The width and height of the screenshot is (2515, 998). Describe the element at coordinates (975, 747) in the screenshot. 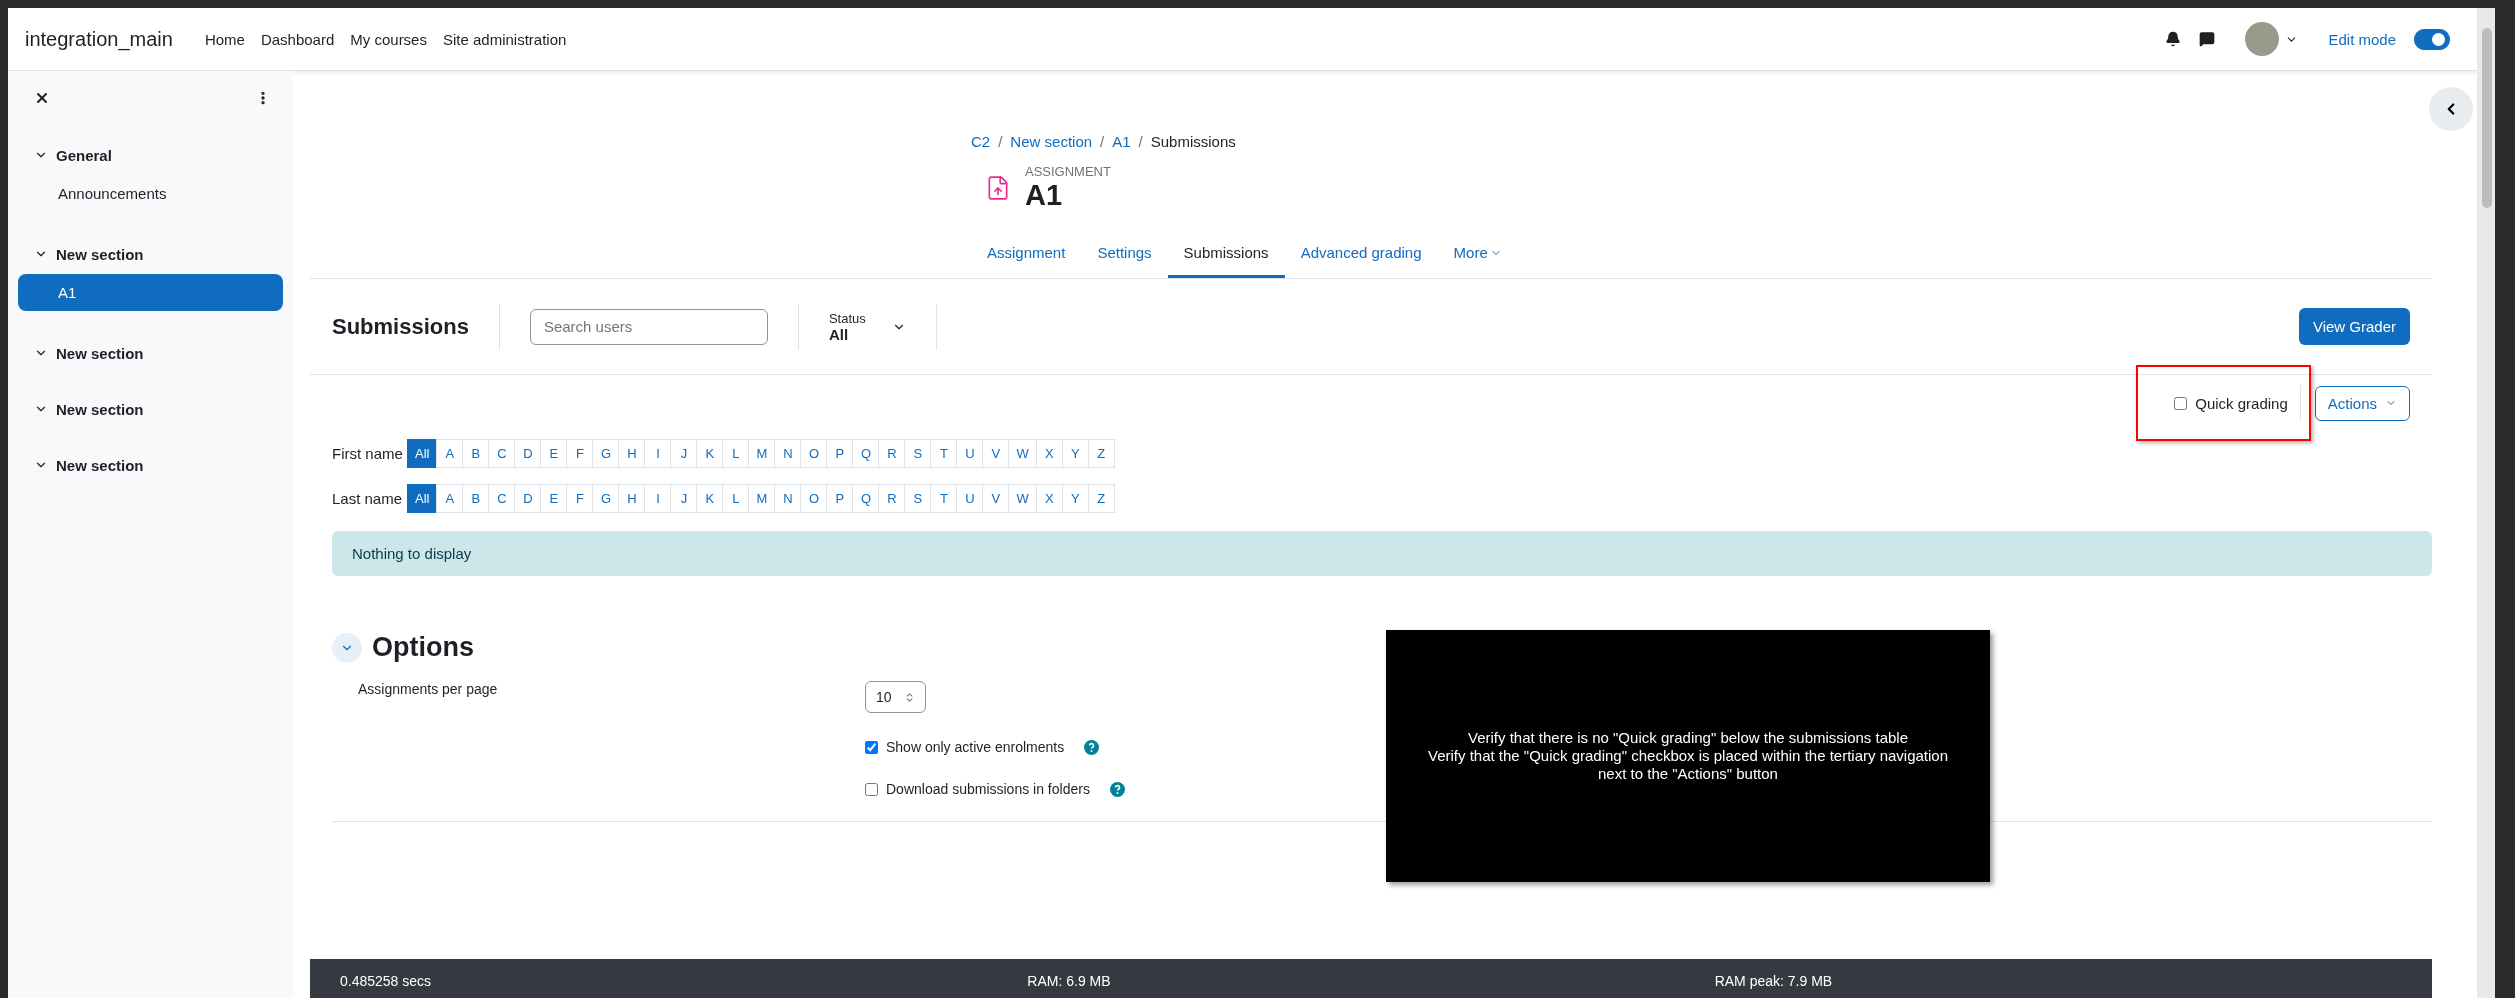

I see `checkbox-label: Show only active enrolments` at that location.